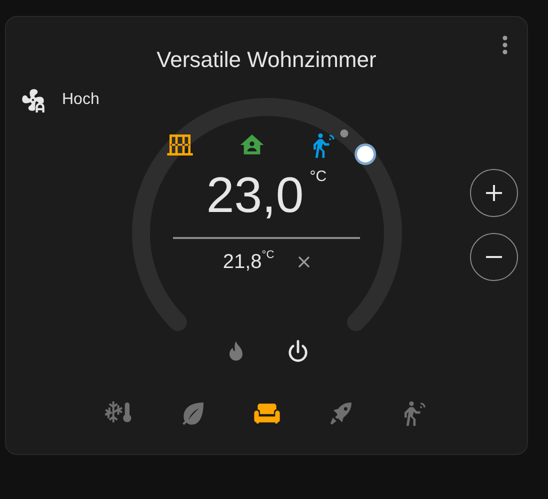 The width and height of the screenshot is (548, 499). I want to click on fan-icon, so click(33, 100).